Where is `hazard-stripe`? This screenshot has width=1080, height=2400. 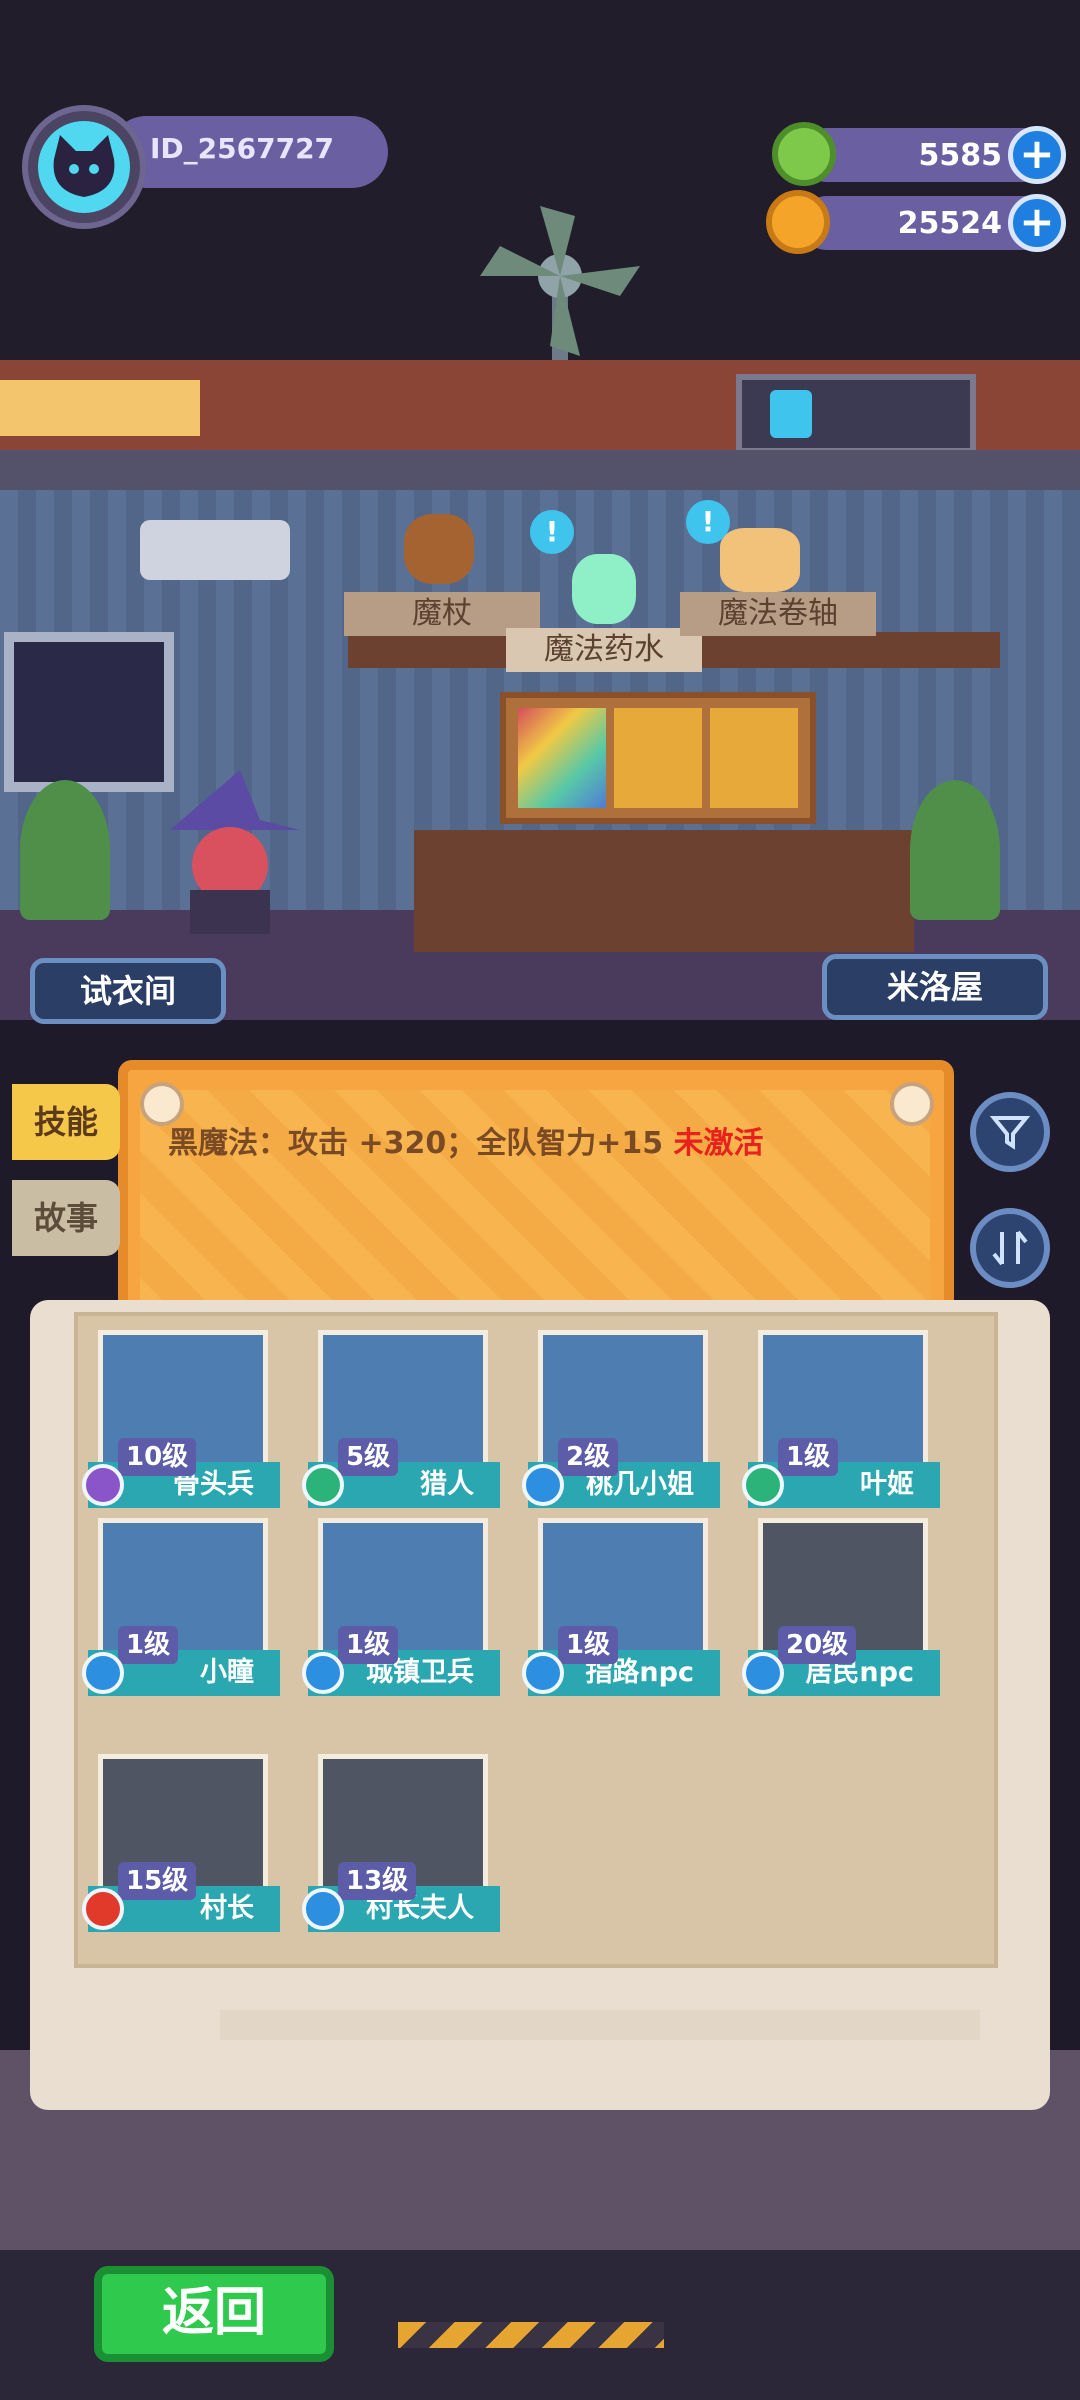 hazard-stripe is located at coordinates (531, 2335).